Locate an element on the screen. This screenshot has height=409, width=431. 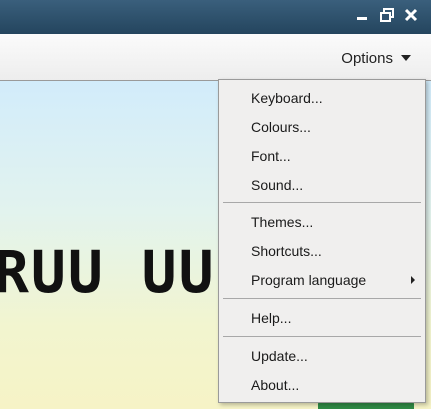
chevron-down-icon is located at coordinates (406, 58).